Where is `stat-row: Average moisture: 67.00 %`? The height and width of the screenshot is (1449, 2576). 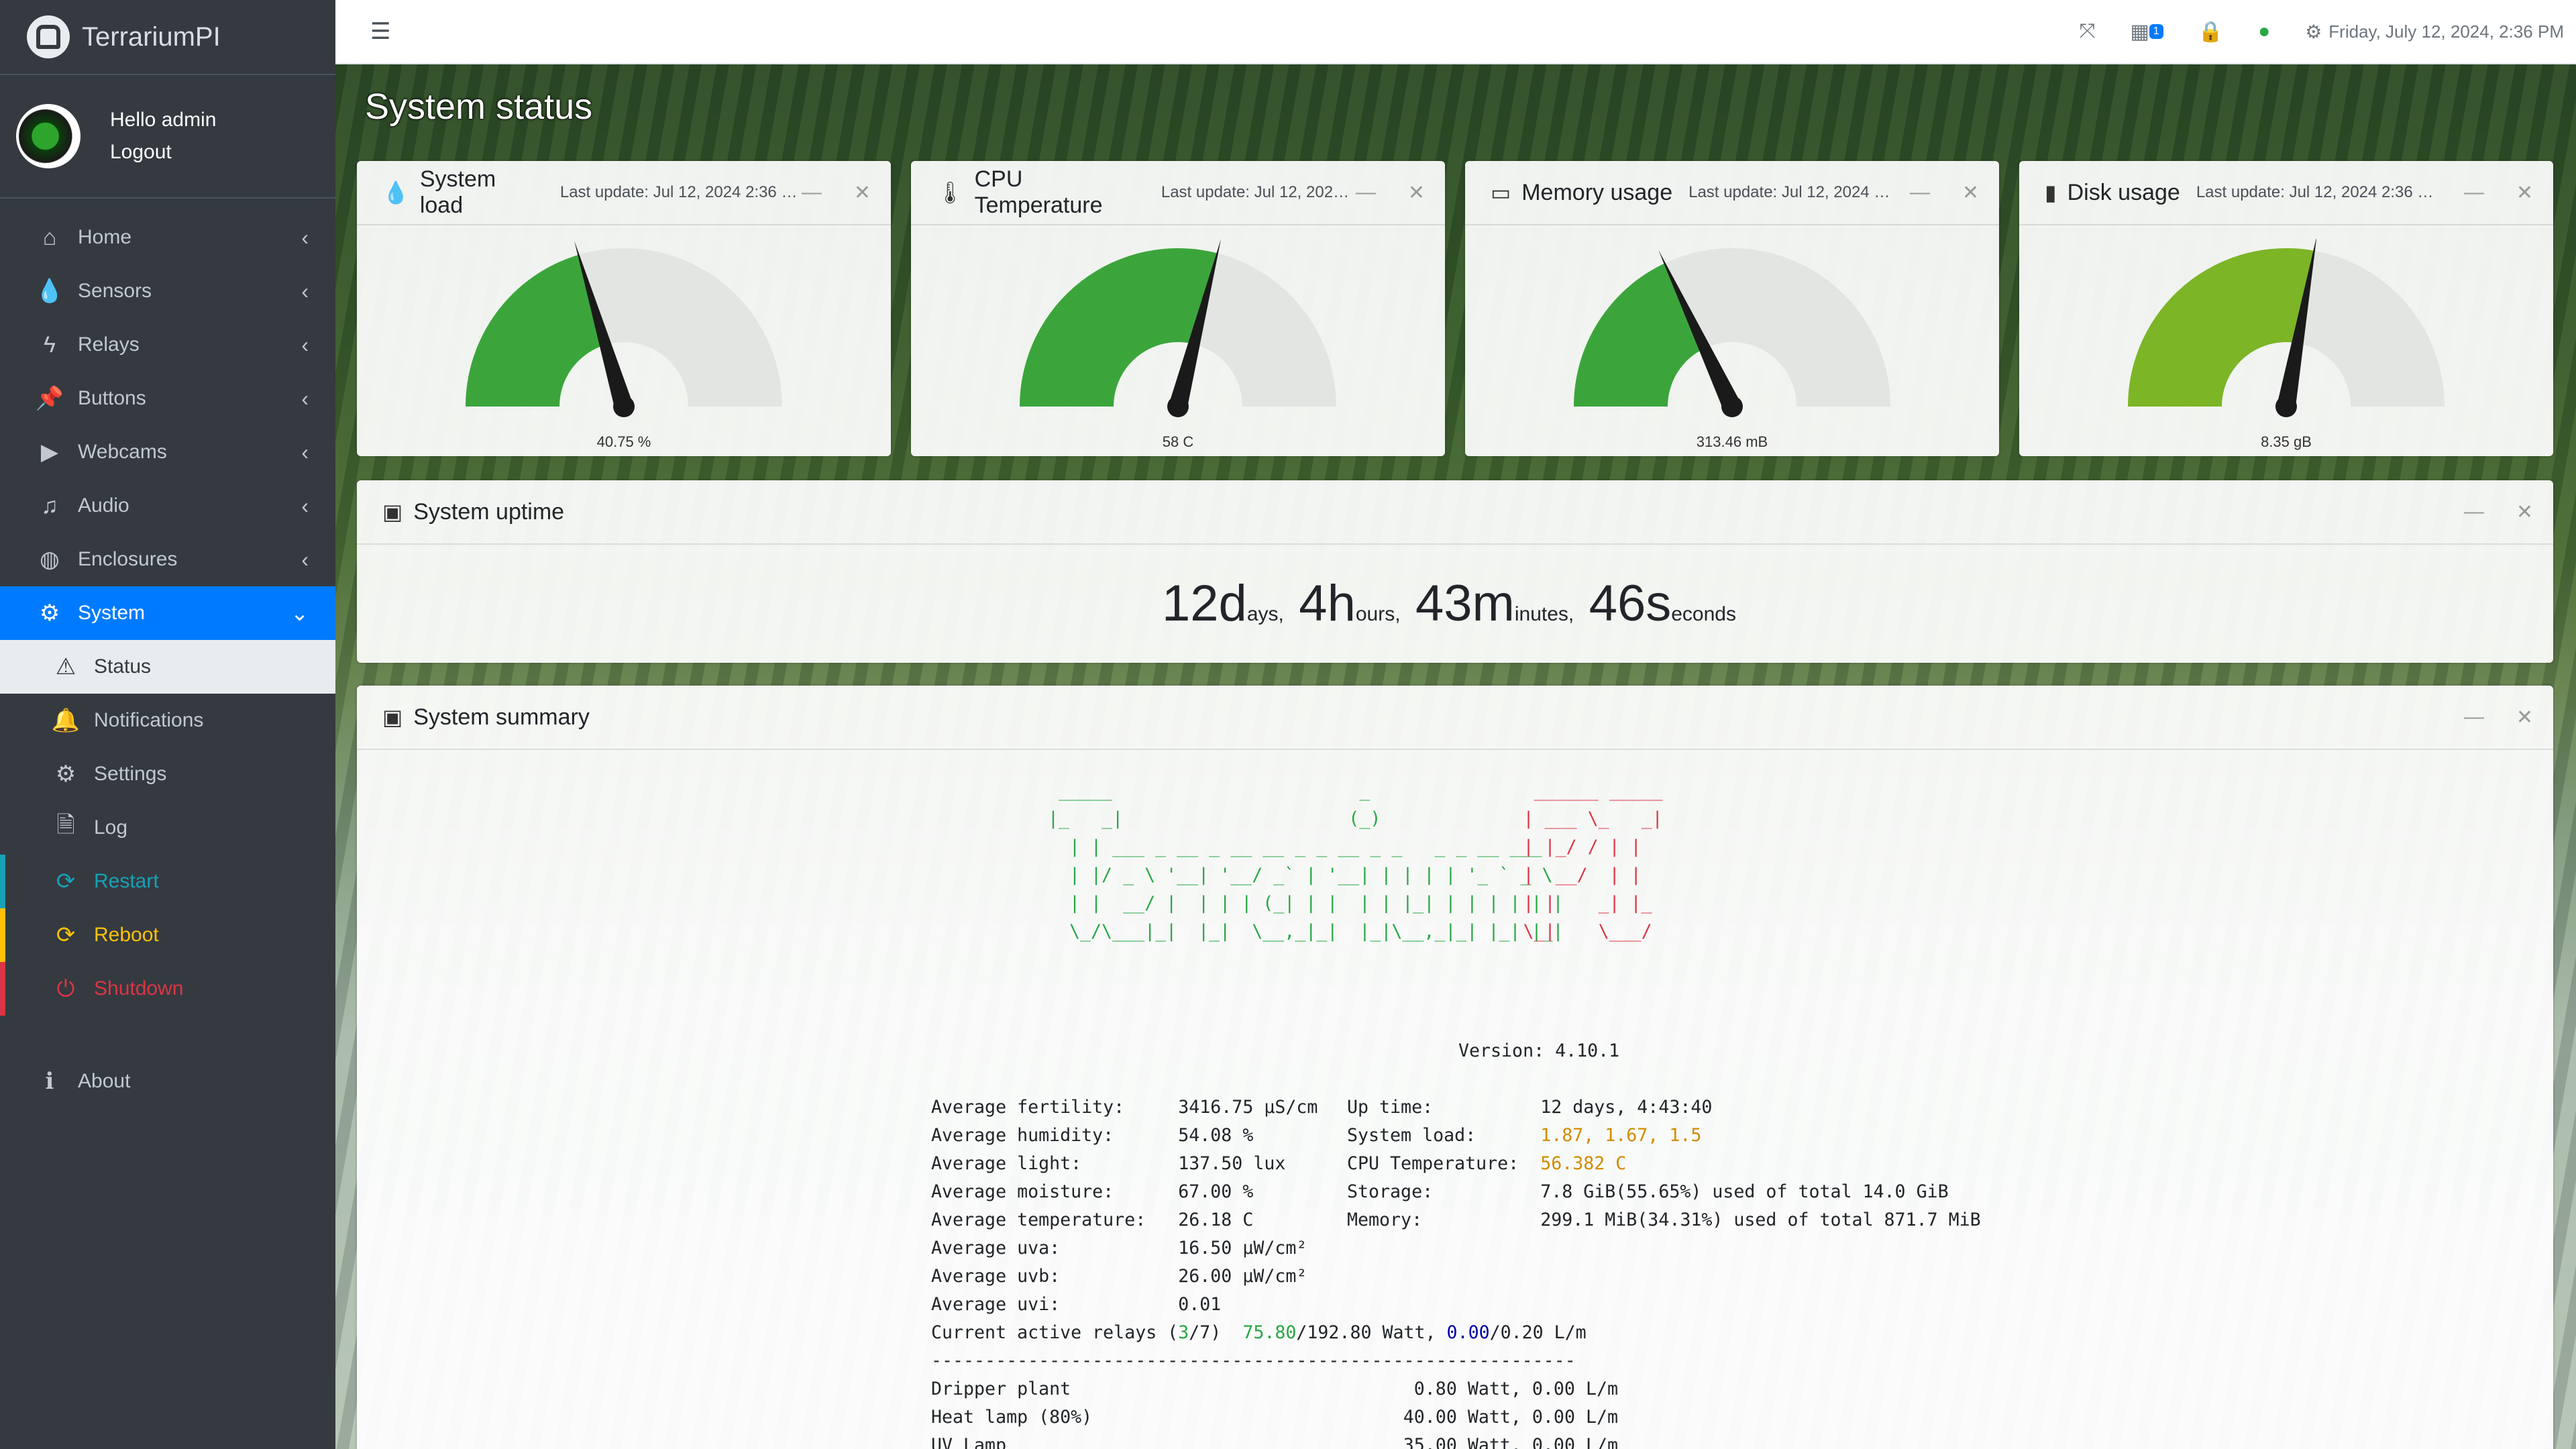 stat-row: Average moisture: 67.00 % is located at coordinates (1124, 1192).